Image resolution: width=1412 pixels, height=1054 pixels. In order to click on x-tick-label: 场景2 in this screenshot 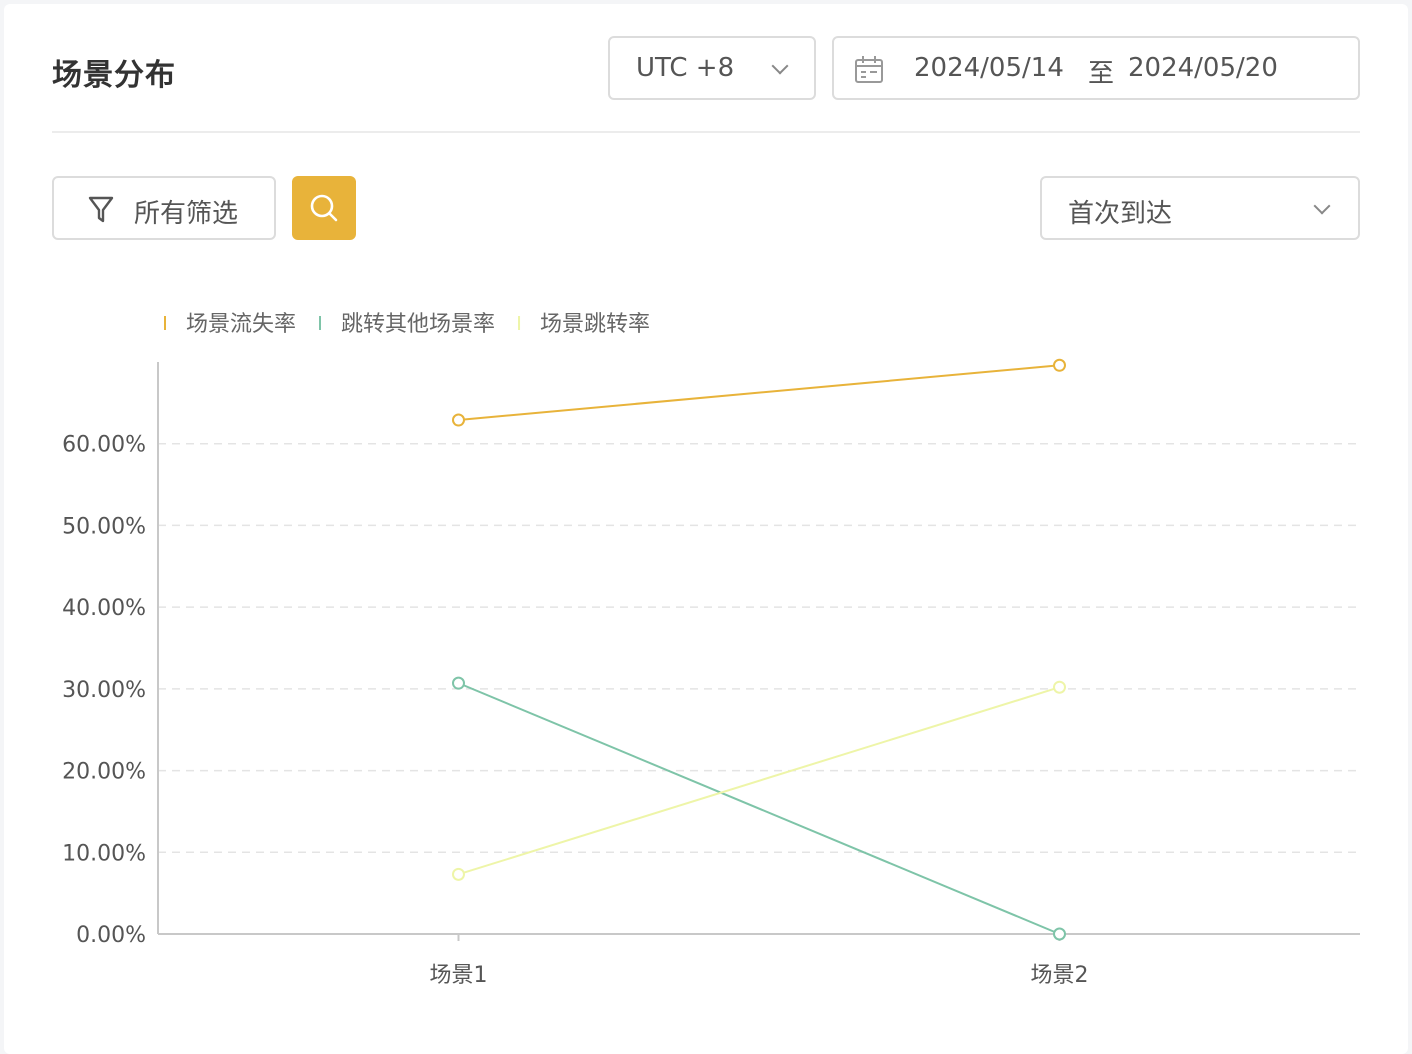, I will do `click(1060, 975)`.